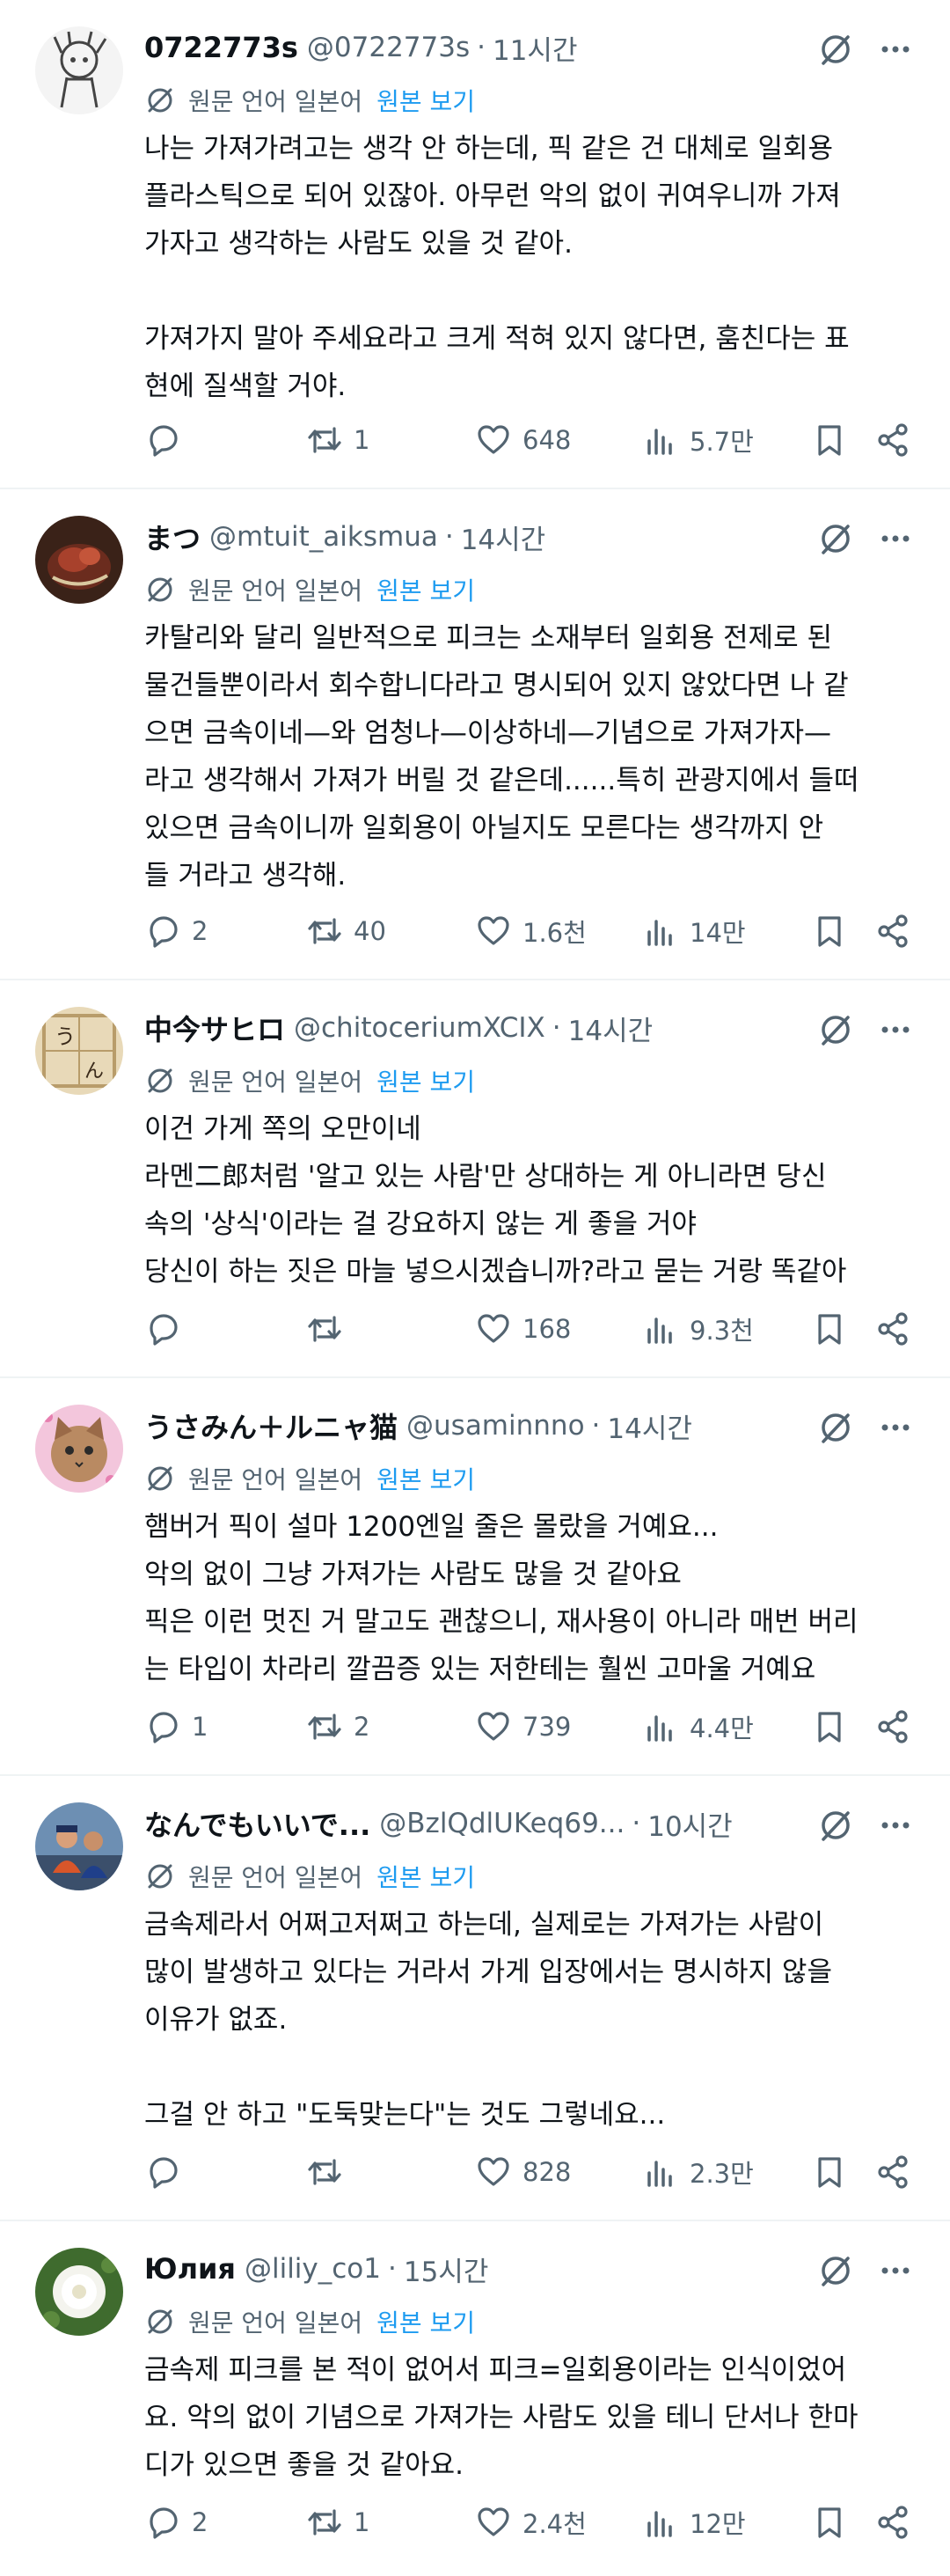 The image size is (950, 2576). What do you see at coordinates (214, 1028) in the screenshot?
I see `display-name: 中今サヒロ` at bounding box center [214, 1028].